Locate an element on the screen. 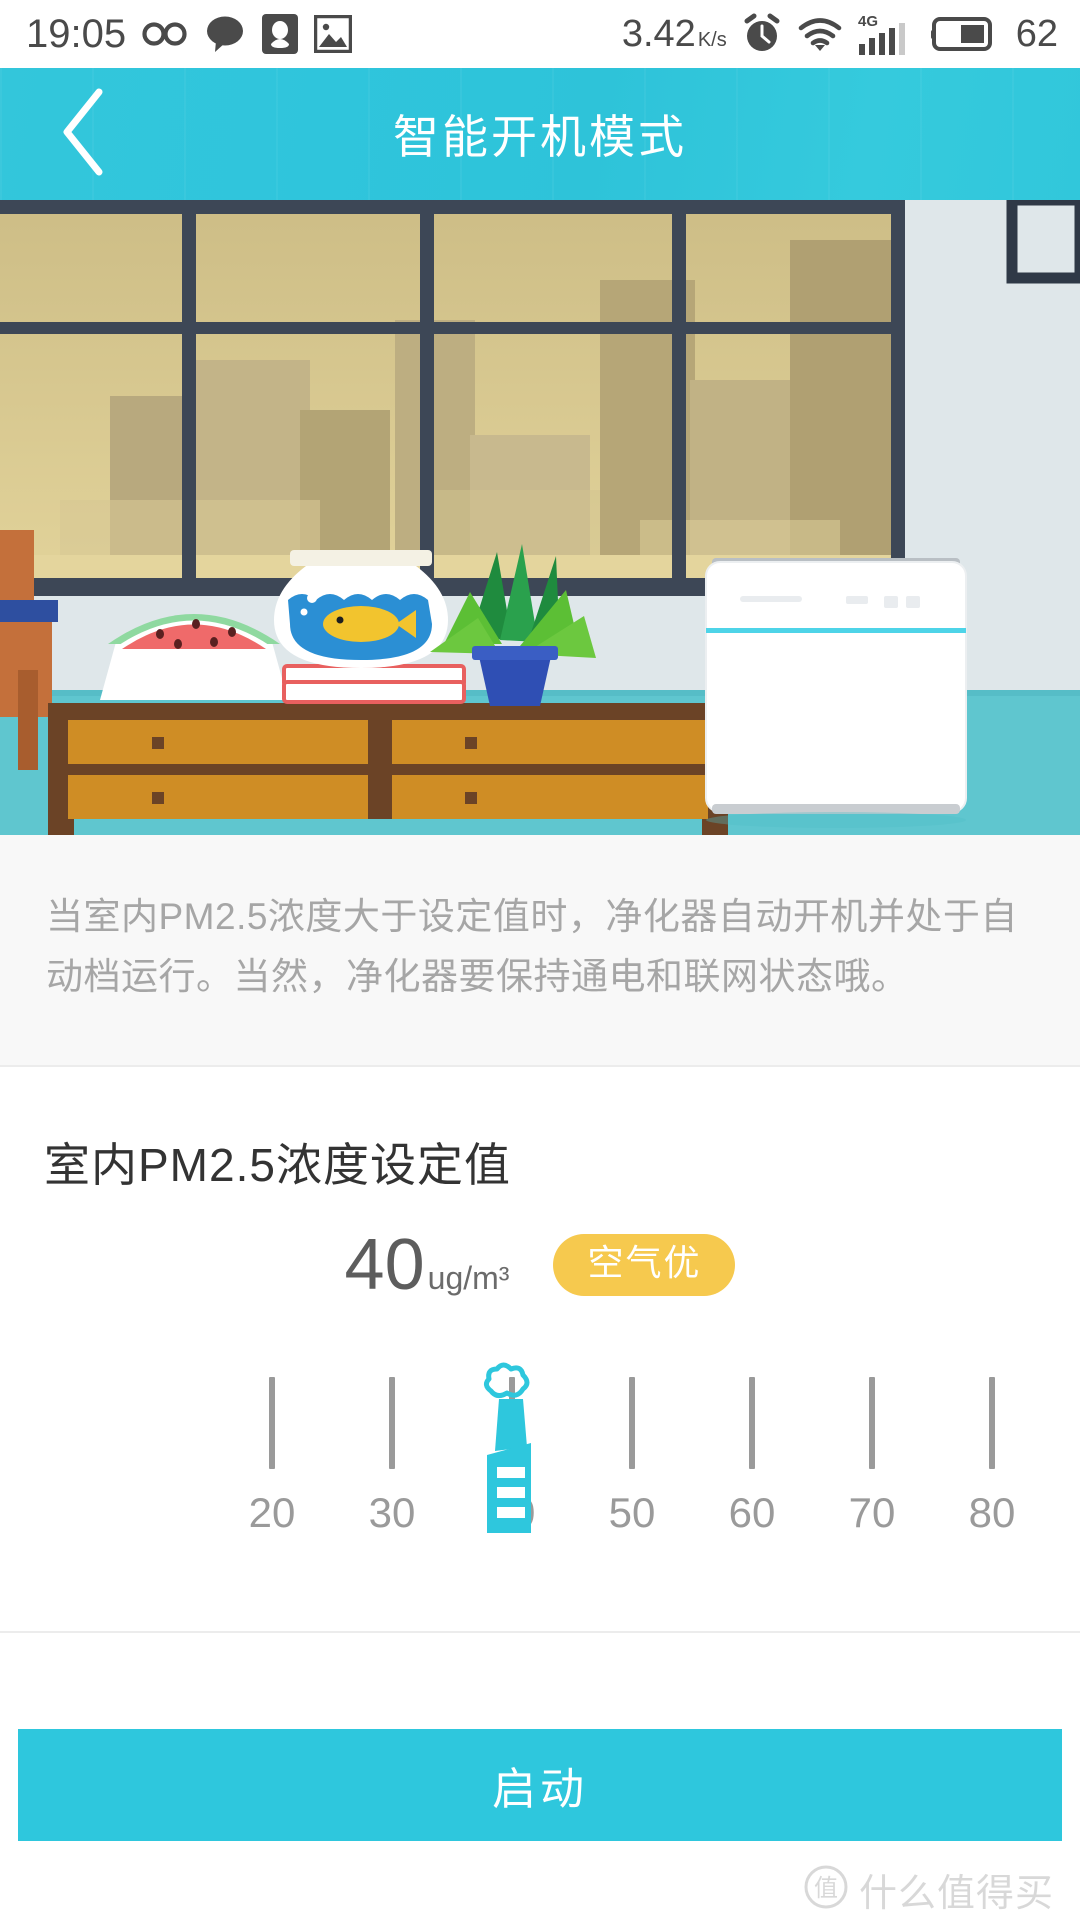 This screenshot has height=1920, width=1080. svg-text: 值 is located at coordinates (826, 1888).